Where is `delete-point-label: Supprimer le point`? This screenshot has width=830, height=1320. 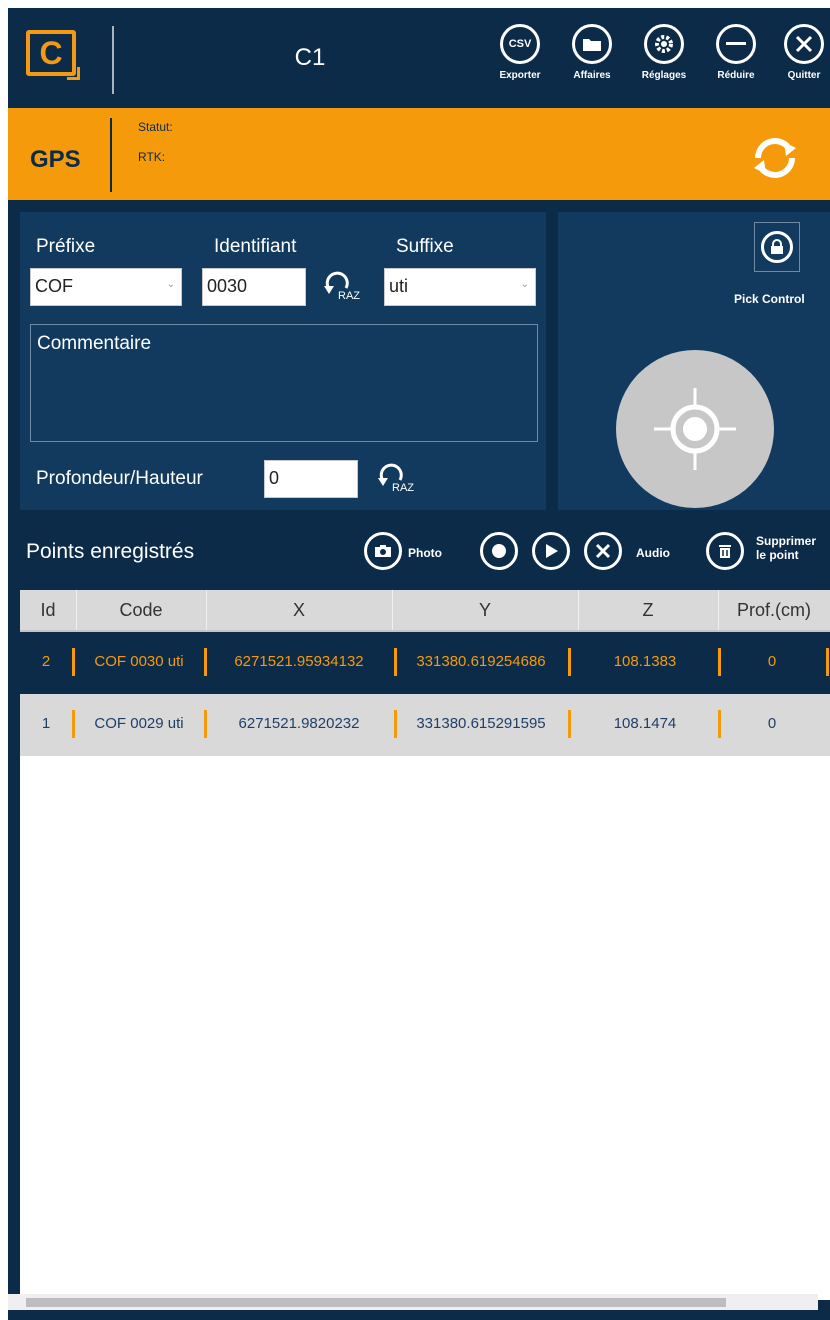
delete-point-label: Supprimer le point is located at coordinates (786, 548).